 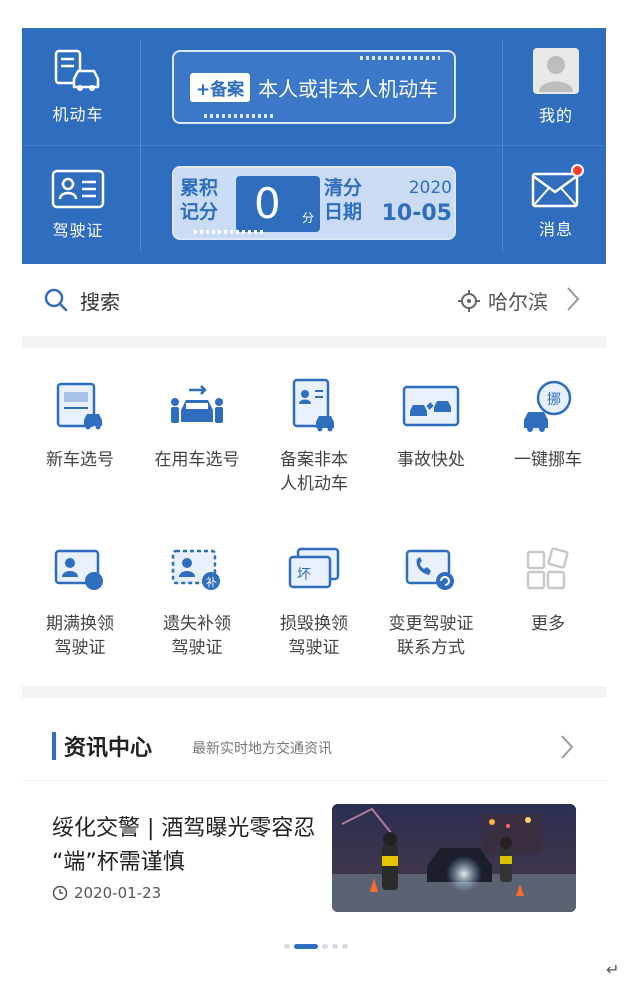 I want to click on clear-date-value: 2020 10-05, so click(x=416, y=202).